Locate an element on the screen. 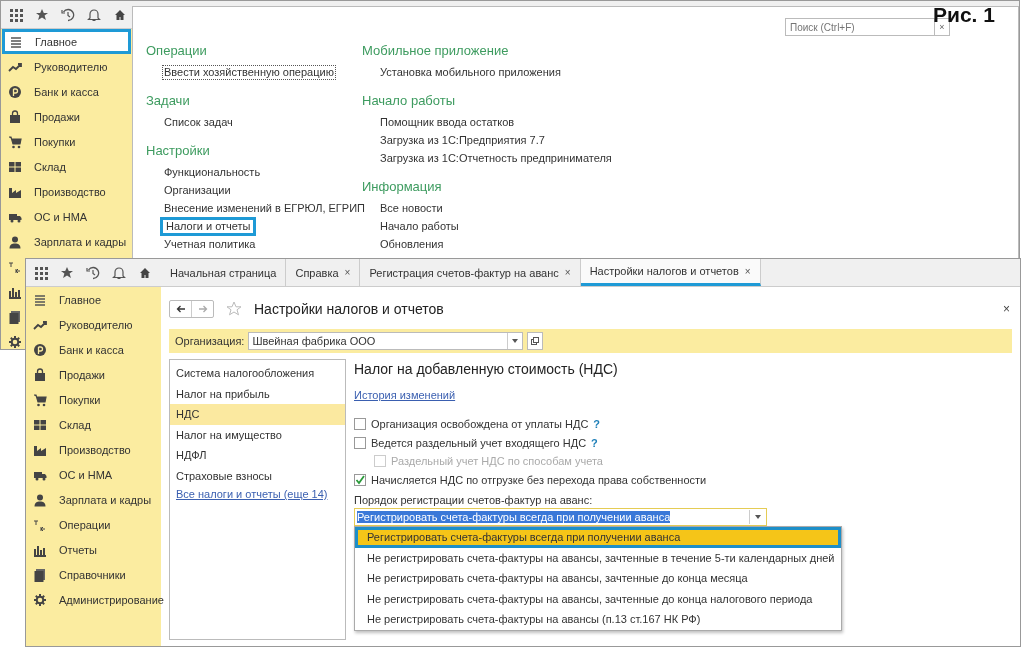 The height and width of the screenshot is (647, 1024). checkbox-label: Раздельный учет НДС по способам учета is located at coordinates (497, 461).